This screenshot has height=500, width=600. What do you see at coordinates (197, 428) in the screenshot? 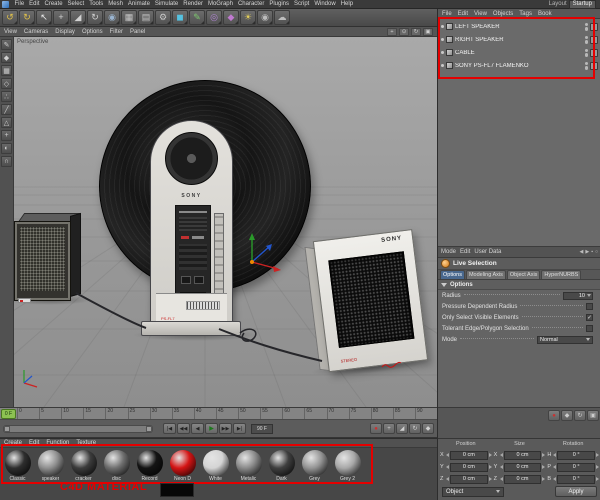
I see `prev-frame-button: ◀` at bounding box center [197, 428].